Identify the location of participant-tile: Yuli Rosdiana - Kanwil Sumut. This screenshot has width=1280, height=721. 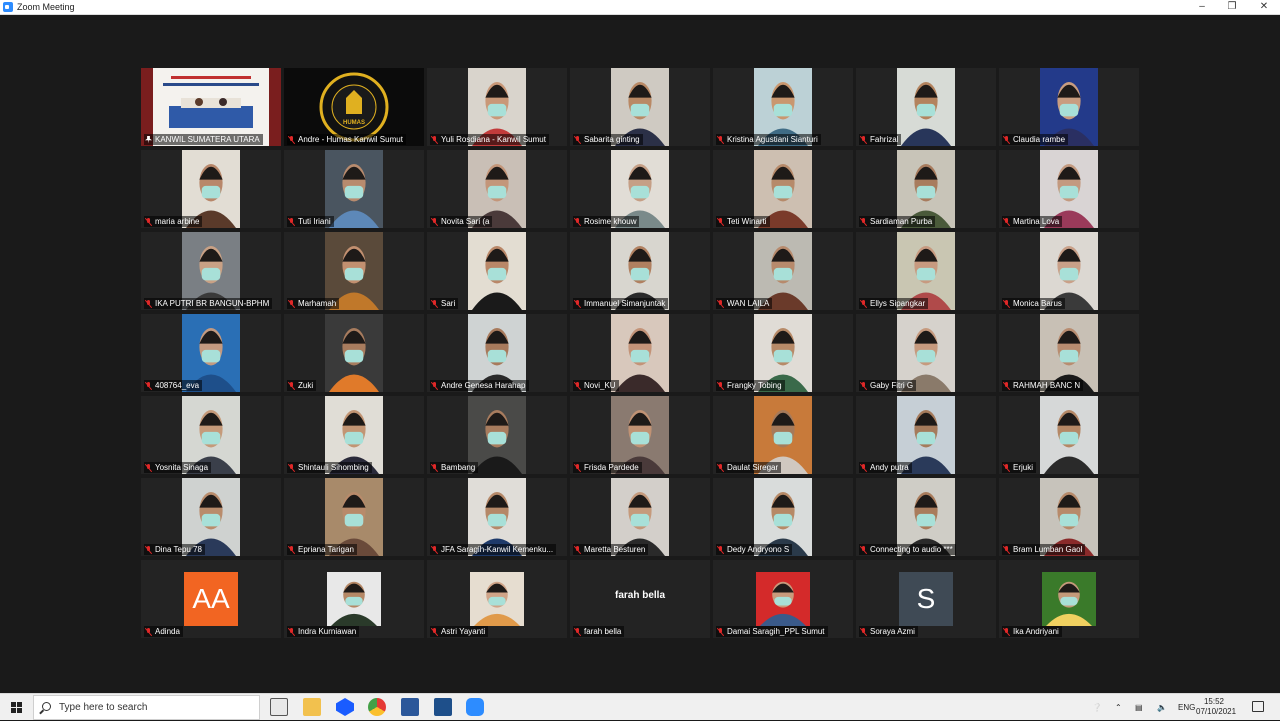
(497, 107).